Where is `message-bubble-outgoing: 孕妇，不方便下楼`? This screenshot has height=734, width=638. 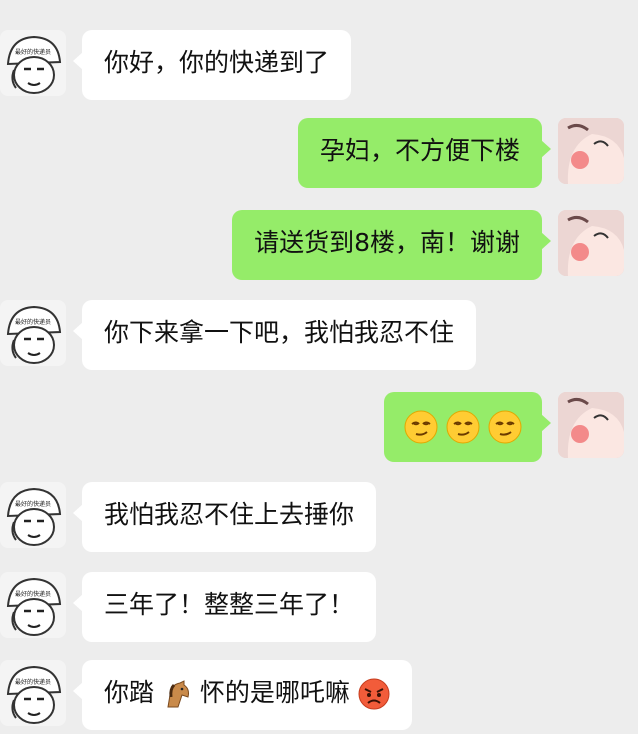 message-bubble-outgoing: 孕妇，不方便下楼 is located at coordinates (424, 153).